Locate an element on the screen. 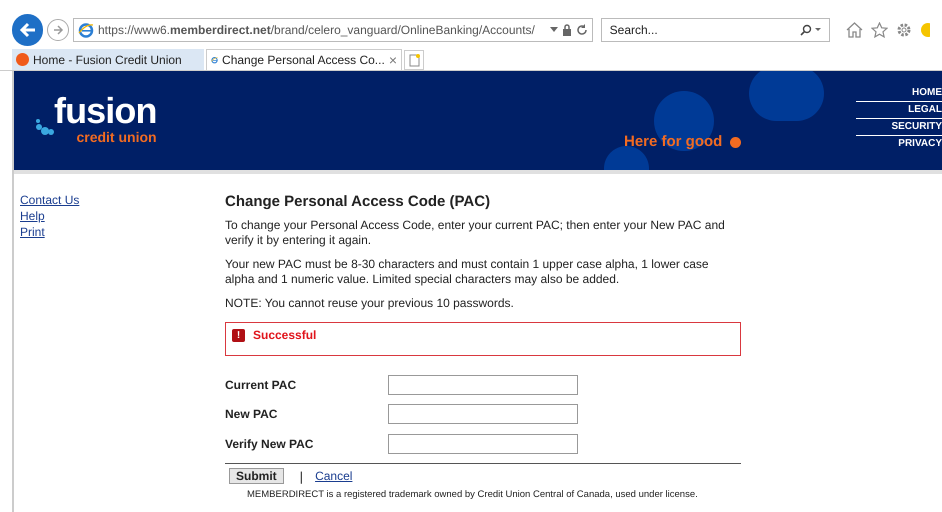  field-label: Verify New PAC is located at coordinates (269, 444).